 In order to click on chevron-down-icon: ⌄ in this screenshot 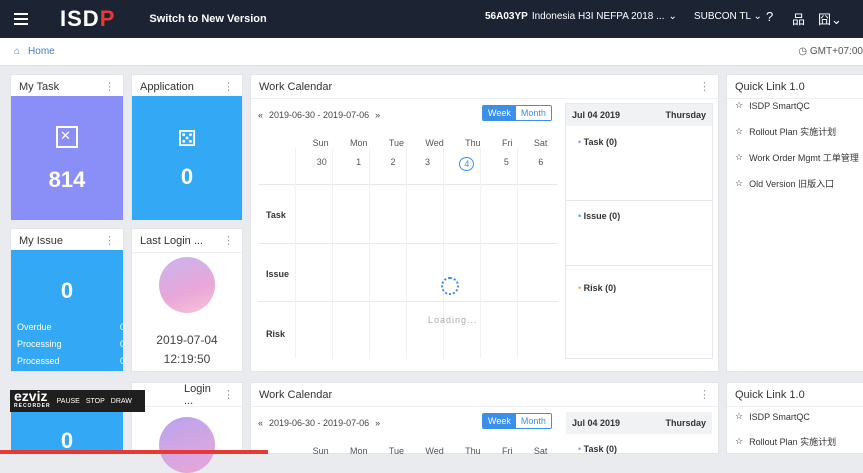, I will do `click(672, 16)`.